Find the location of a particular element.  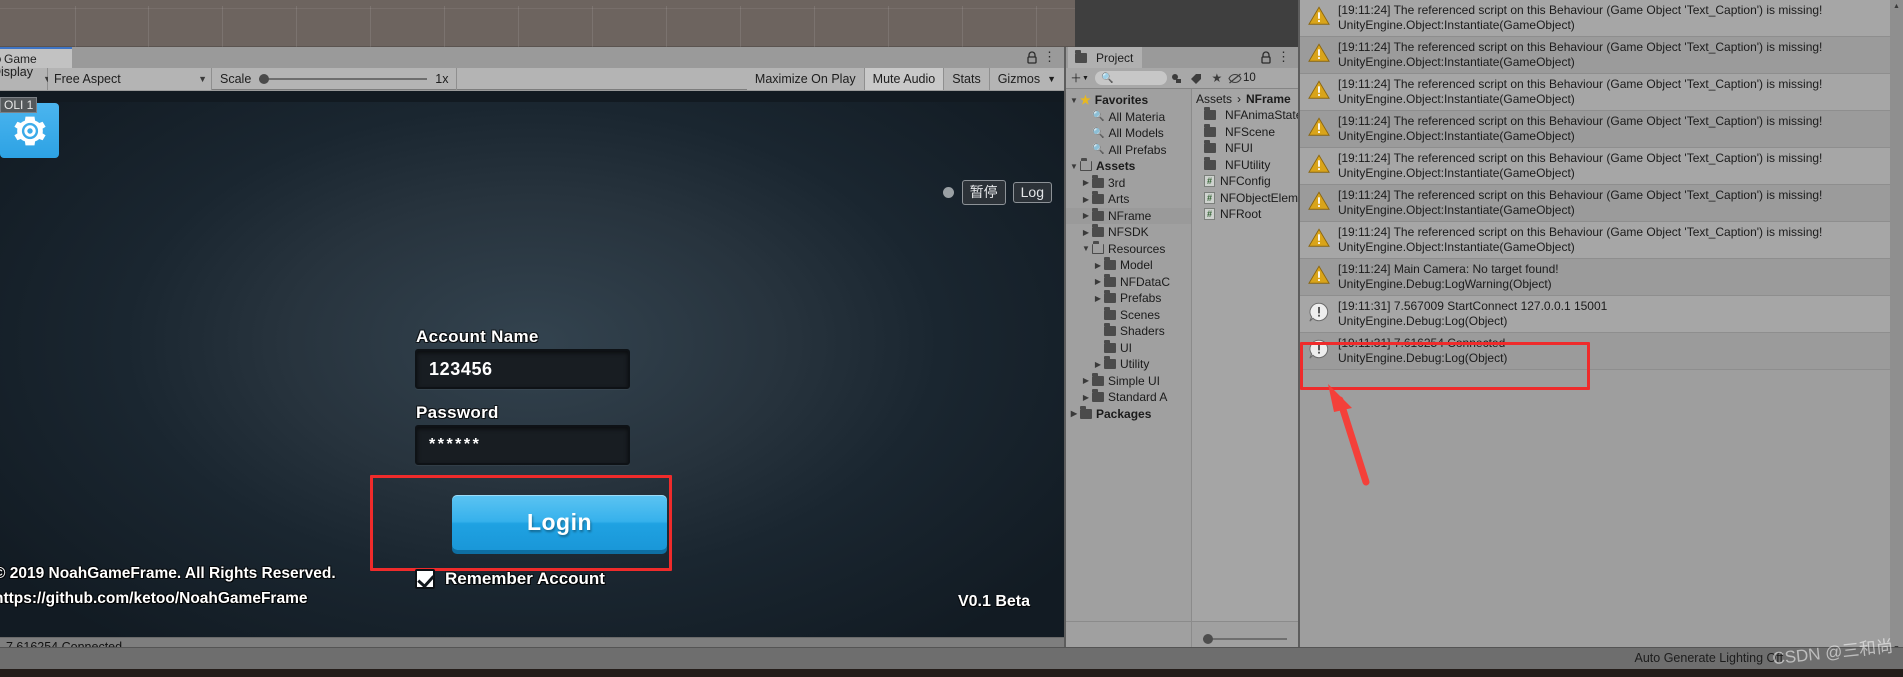

tree-item-label: Simple UI is located at coordinates (1134, 380).